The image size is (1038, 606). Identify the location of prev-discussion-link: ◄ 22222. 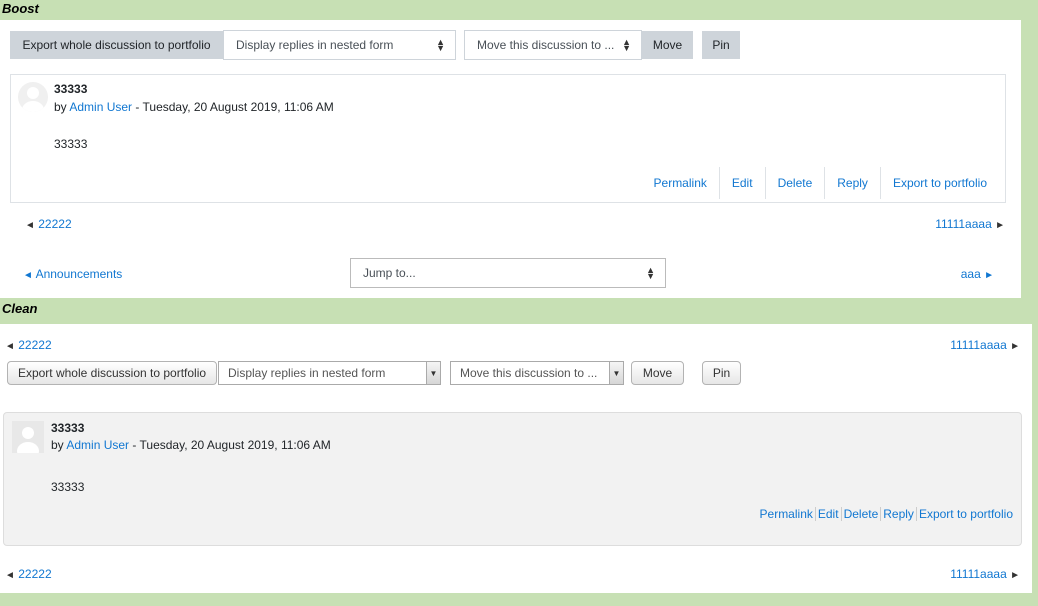
(48, 224).